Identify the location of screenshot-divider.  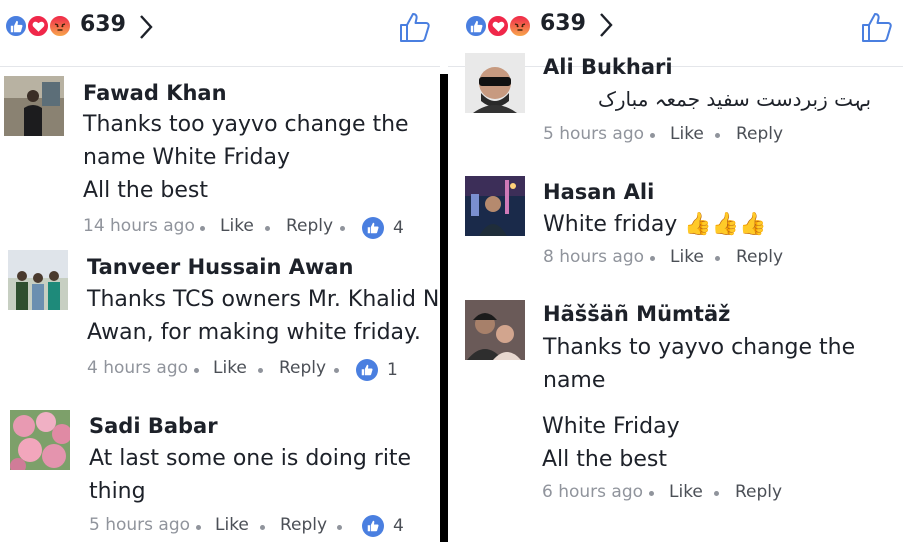
(444, 308).